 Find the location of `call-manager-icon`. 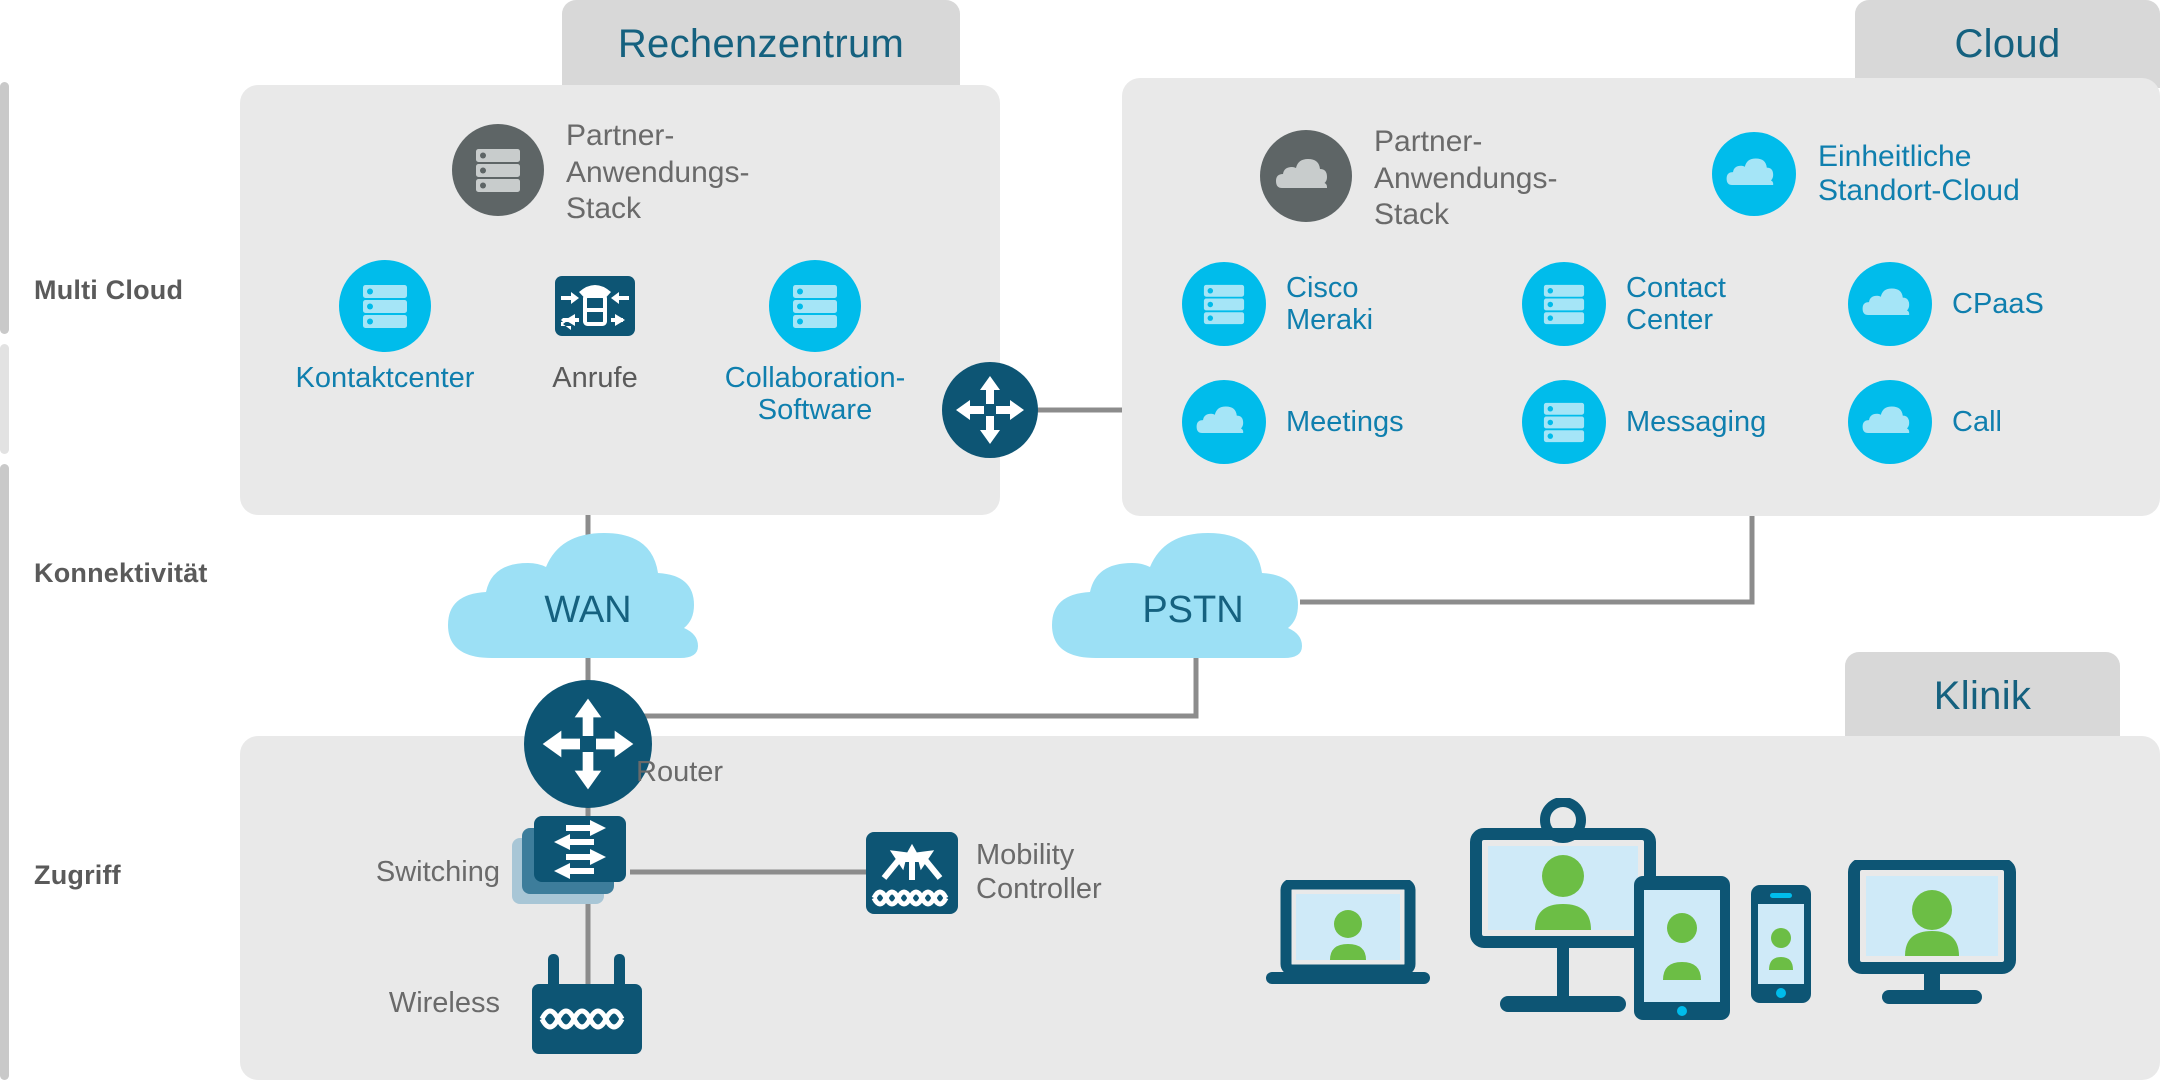

call-manager-icon is located at coordinates (595, 306).